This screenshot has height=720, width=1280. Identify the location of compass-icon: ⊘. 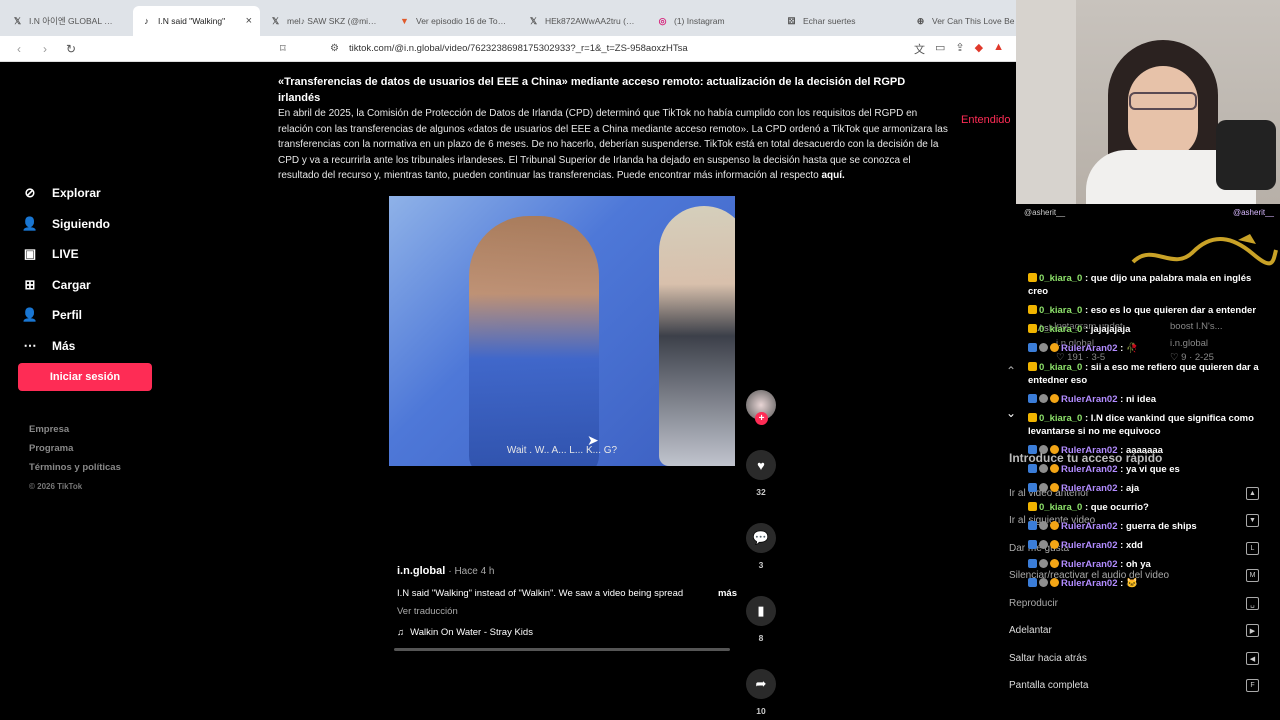
(30, 193).